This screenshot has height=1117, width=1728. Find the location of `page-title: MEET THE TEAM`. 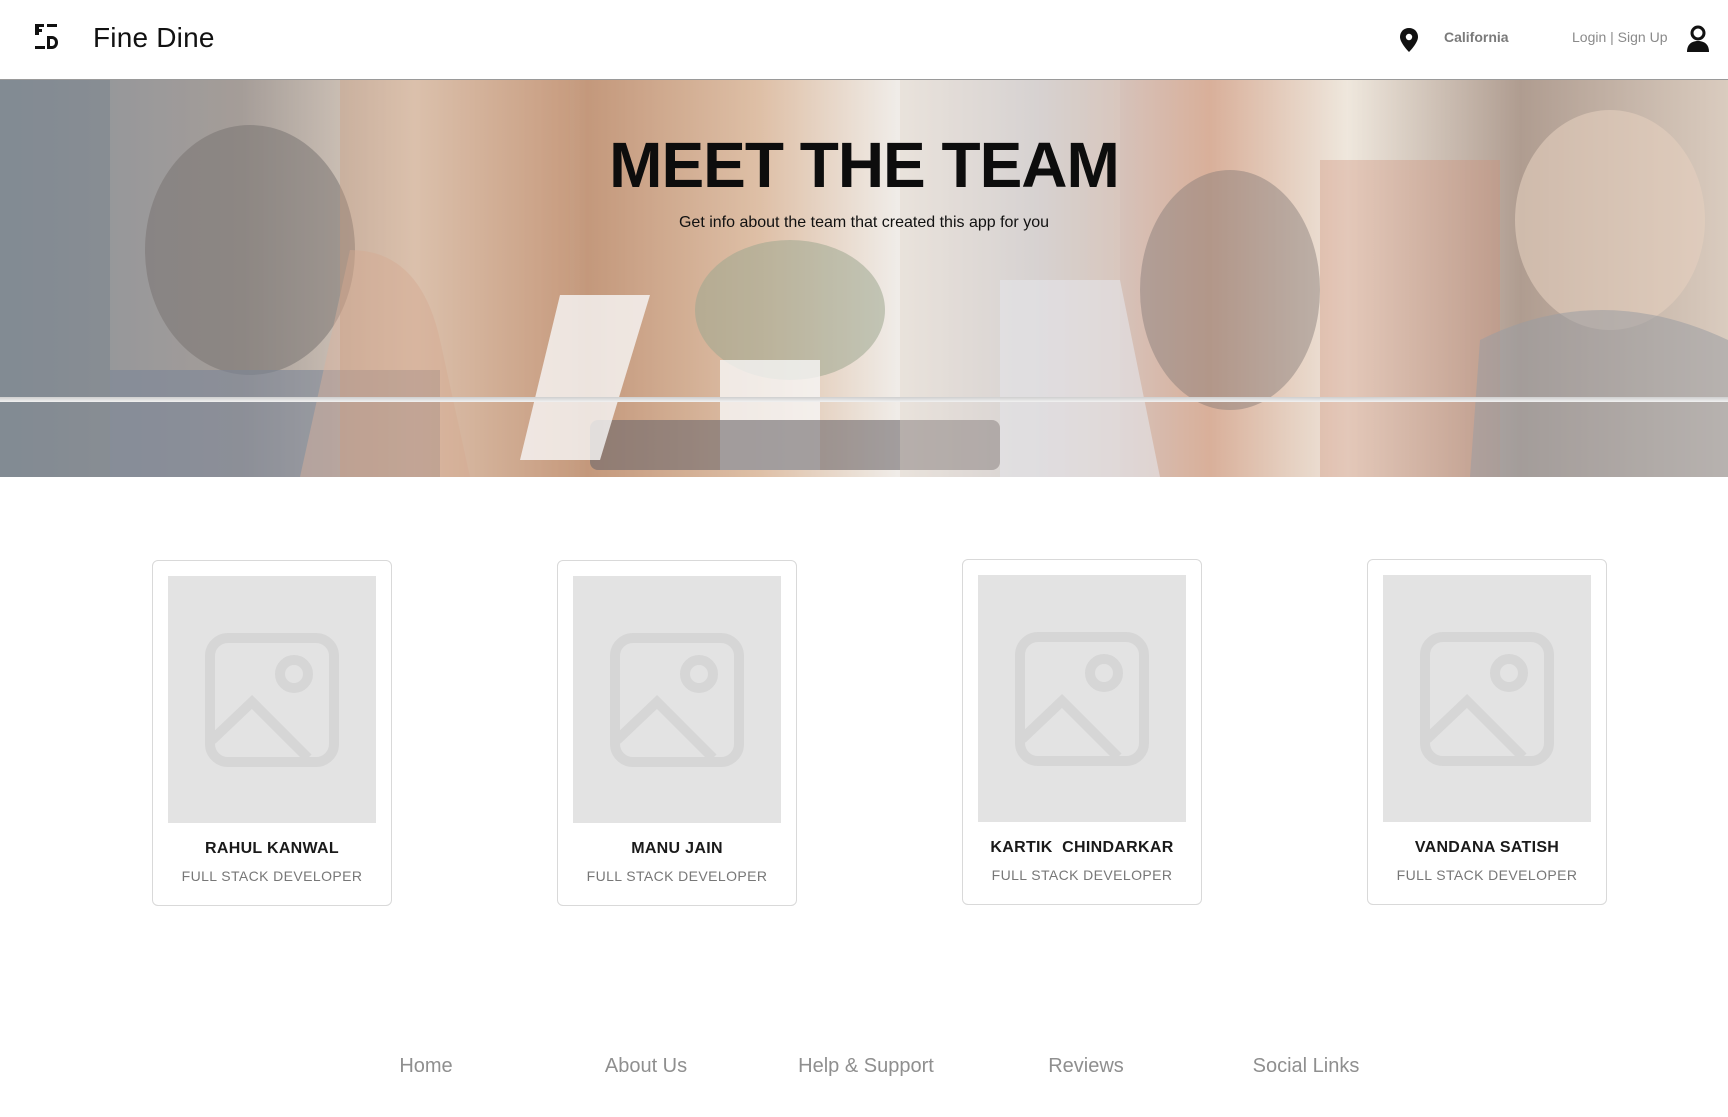

page-title: MEET THE TEAM is located at coordinates (864, 165).